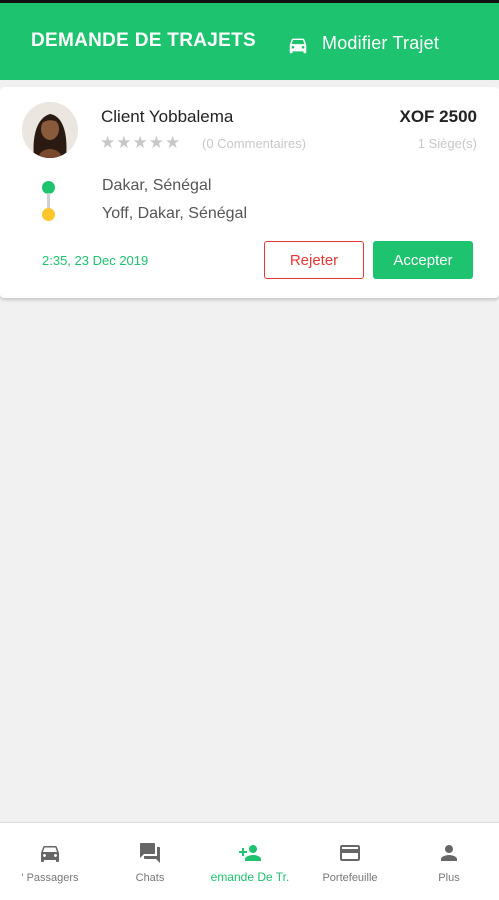 Image resolution: width=499 pixels, height=900 pixels. I want to click on avatar, so click(50, 130).